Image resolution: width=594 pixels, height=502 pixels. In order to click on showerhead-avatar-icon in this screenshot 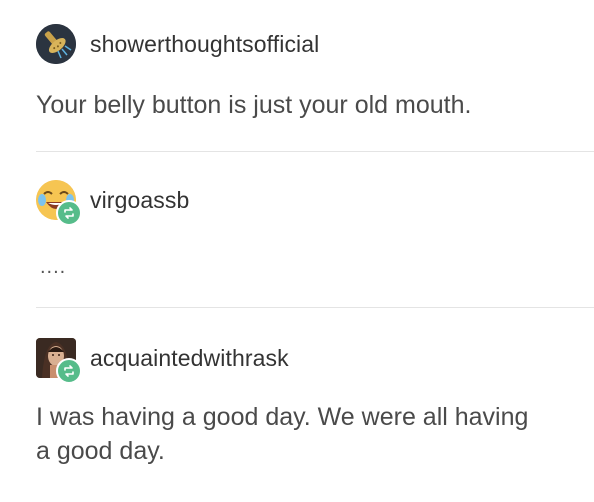, I will do `click(56, 44)`.